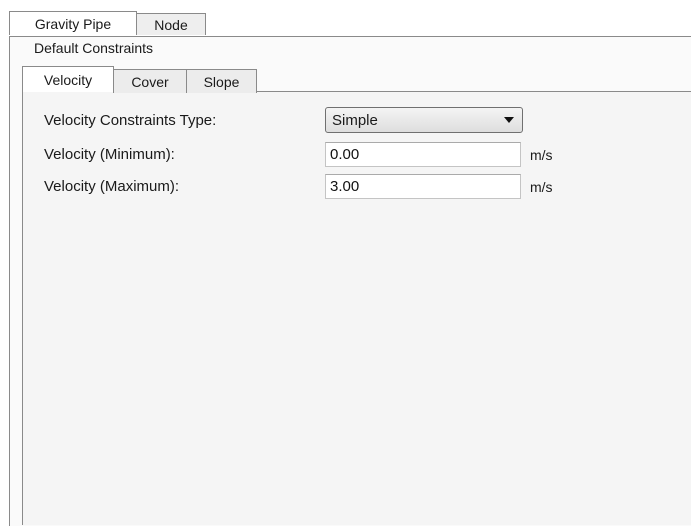 The width and height of the screenshot is (691, 526). Describe the element at coordinates (109, 154) in the screenshot. I see `velocity-minimum-label: Velocity (Minimum):` at that location.